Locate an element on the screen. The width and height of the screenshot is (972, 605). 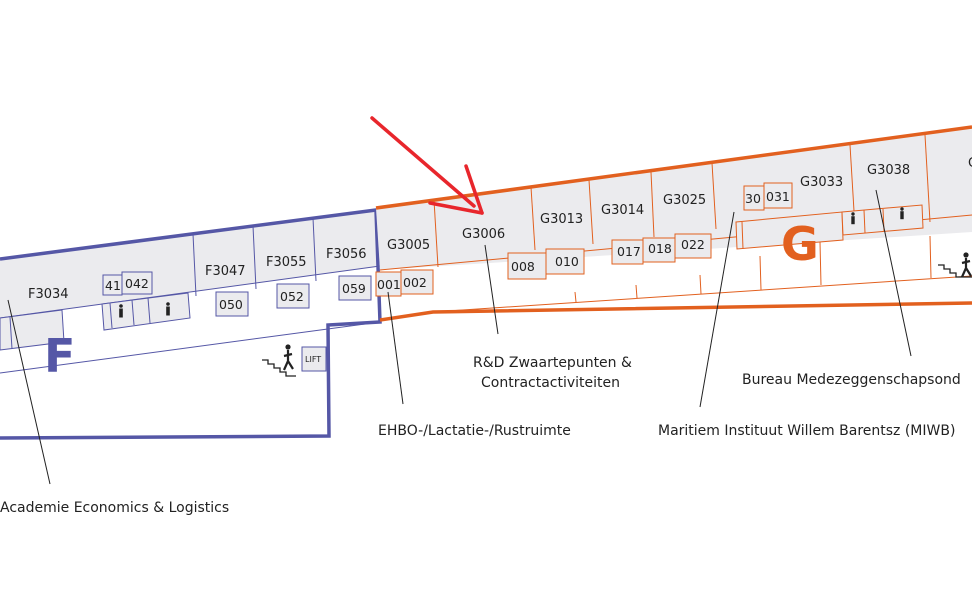
room-001: 001 is located at coordinates (389, 284).